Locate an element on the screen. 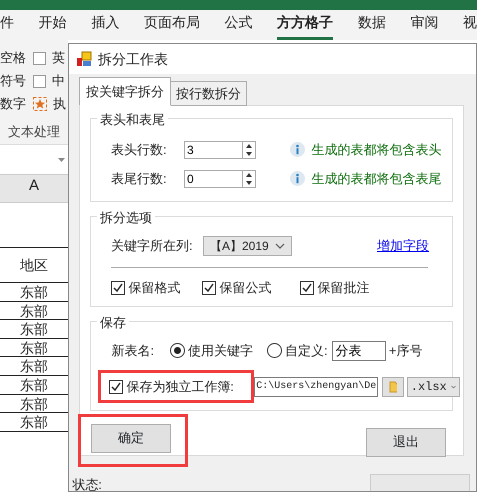 The image size is (477, 492). dialog-title: 拆分工作表 is located at coordinates (133, 59).